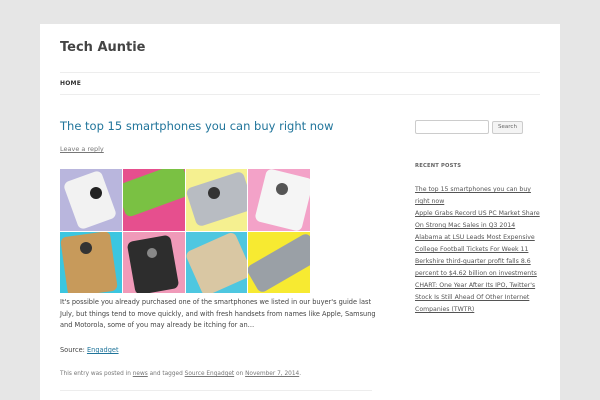 The height and width of the screenshot is (400, 600). I want to click on featured-image, so click(185, 231).